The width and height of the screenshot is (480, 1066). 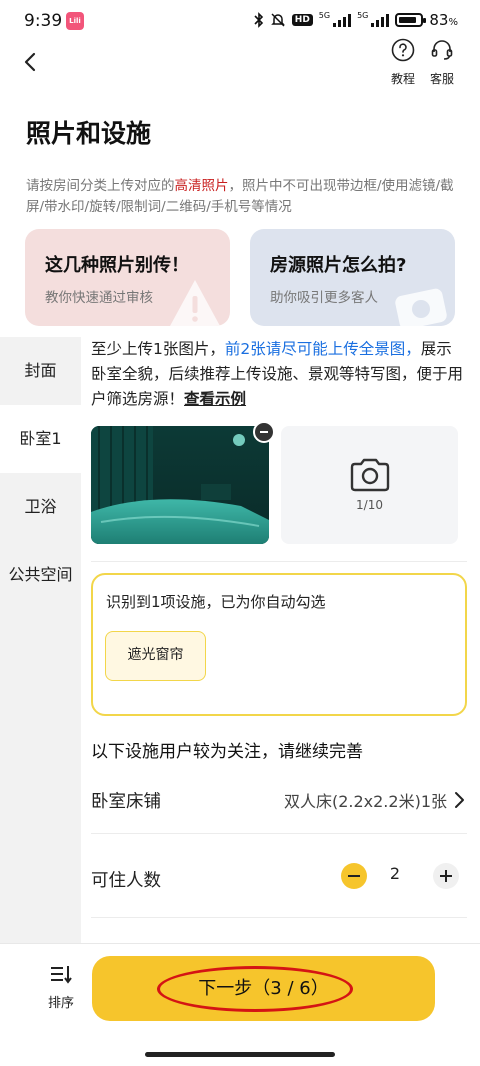 I want to click on bed-setting-row: 卧室床铺 双人床(2.2x2.2米)1张, so click(x=279, y=800).